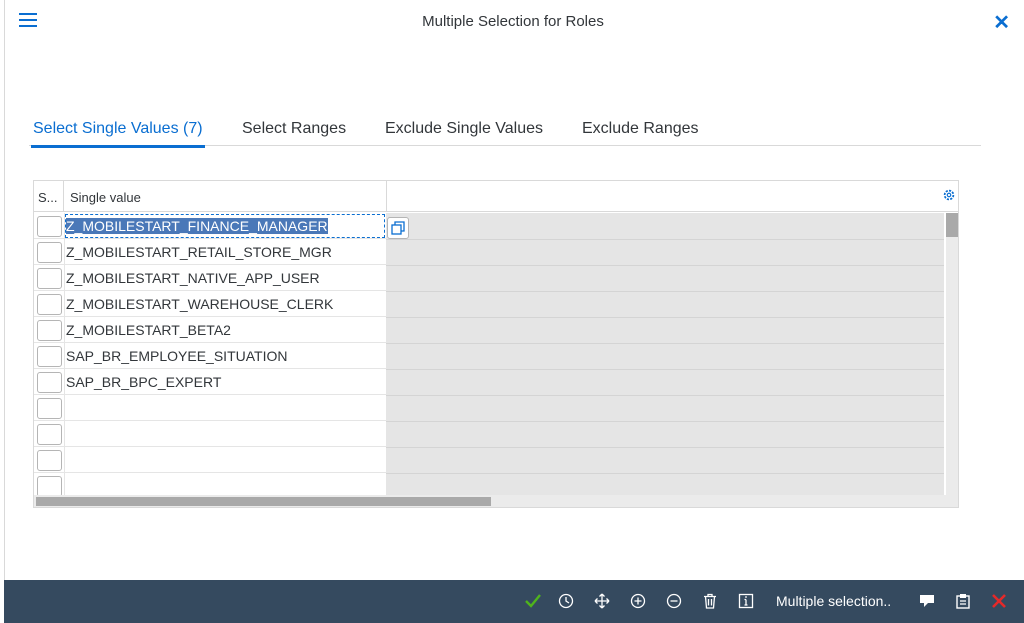 The width and height of the screenshot is (1024, 623). What do you see at coordinates (514, 601) in the screenshot?
I see `dialog-footer-toolbar: Multiple selection..` at bounding box center [514, 601].